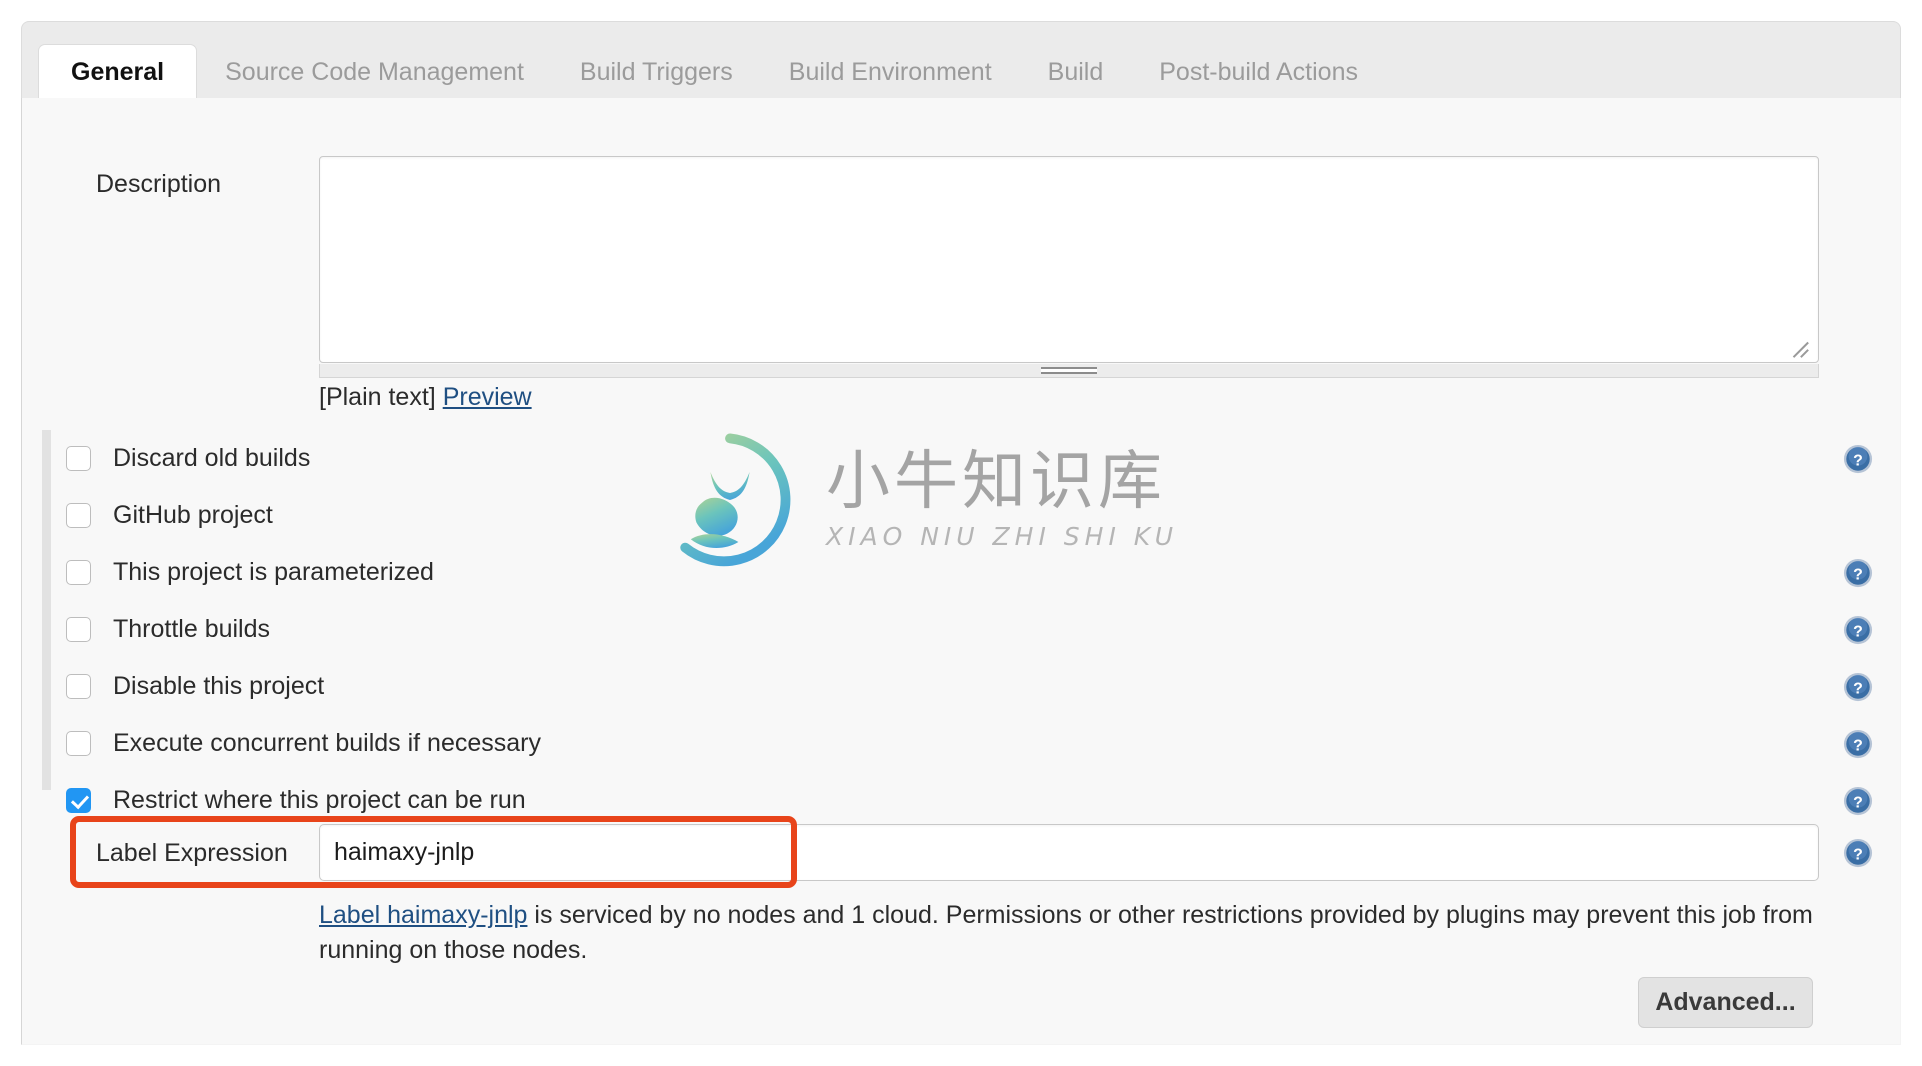 The height and width of the screenshot is (1066, 1922). Describe the element at coordinates (423, 915) in the screenshot. I see `label-node-link: Label haimaxy-jnlp` at that location.